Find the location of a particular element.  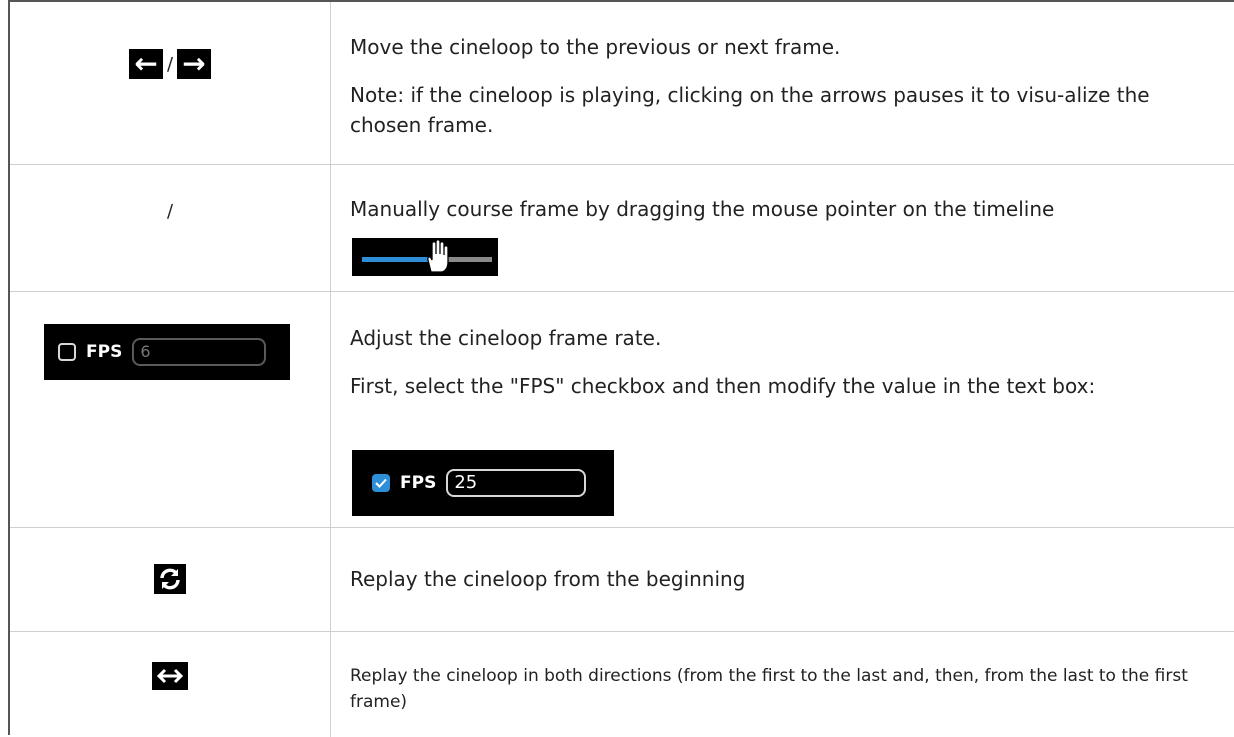

table-row-replay: Replay the cineloop from the beginning is located at coordinates (622, 579).